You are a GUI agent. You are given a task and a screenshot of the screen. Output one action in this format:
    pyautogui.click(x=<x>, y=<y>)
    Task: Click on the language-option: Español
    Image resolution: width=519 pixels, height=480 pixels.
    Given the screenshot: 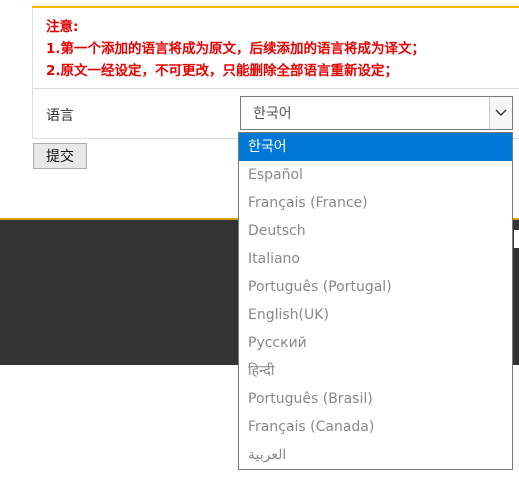 What is the action you would take?
    pyautogui.click(x=375, y=175)
    